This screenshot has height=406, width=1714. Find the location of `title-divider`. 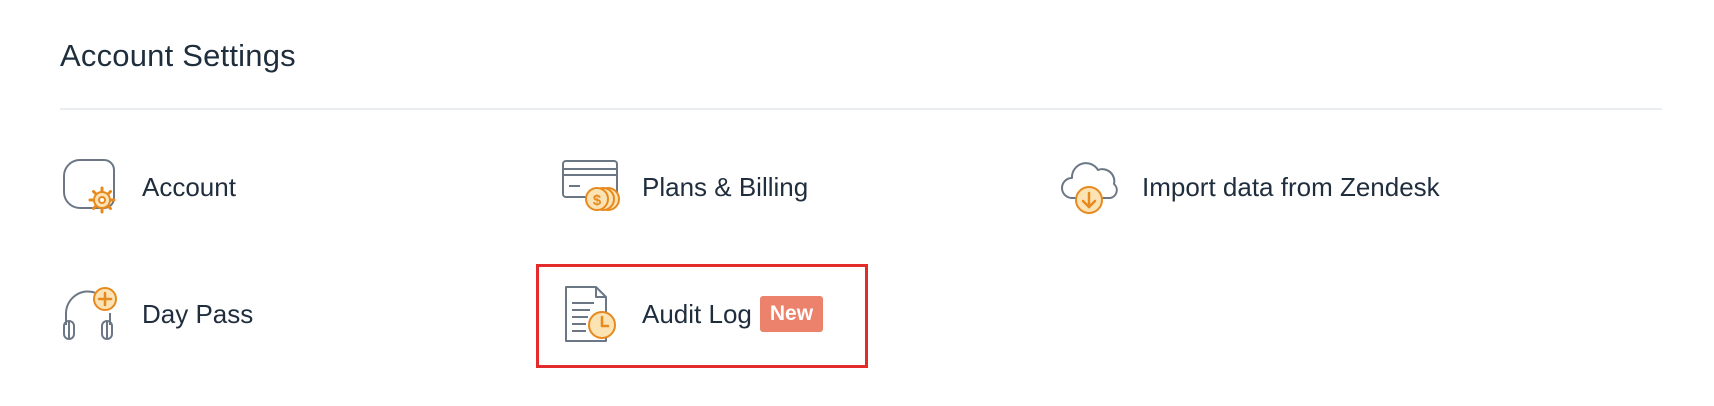

title-divider is located at coordinates (861, 109).